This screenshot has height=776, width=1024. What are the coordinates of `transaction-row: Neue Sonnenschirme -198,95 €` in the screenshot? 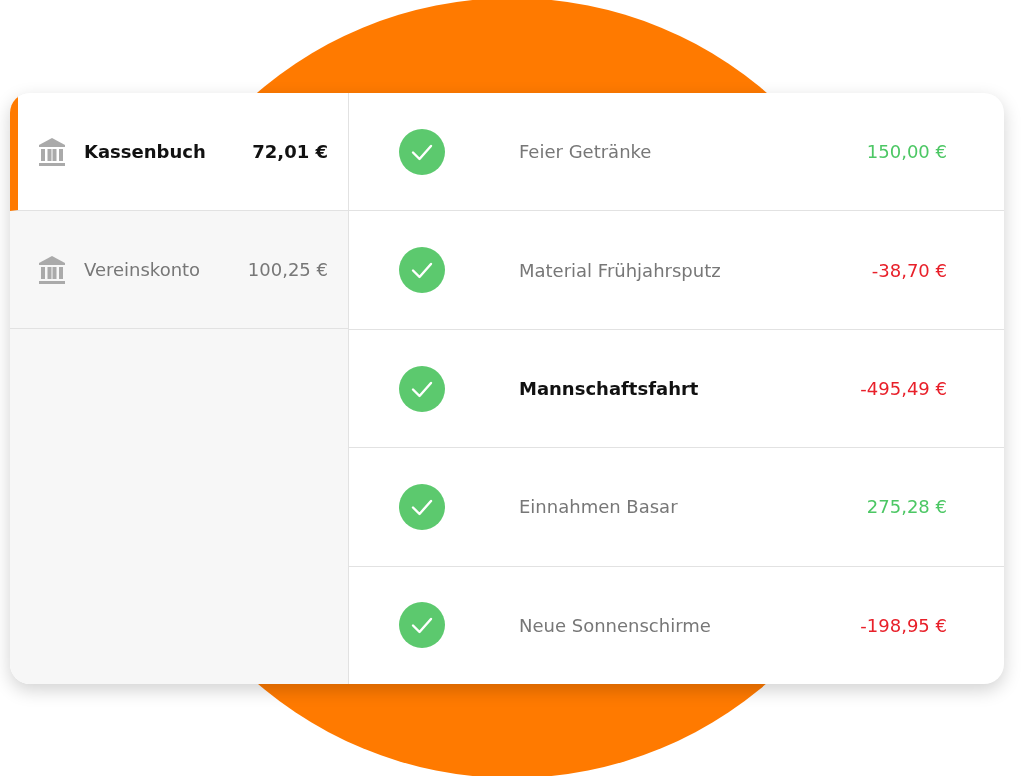 It's located at (676, 625).